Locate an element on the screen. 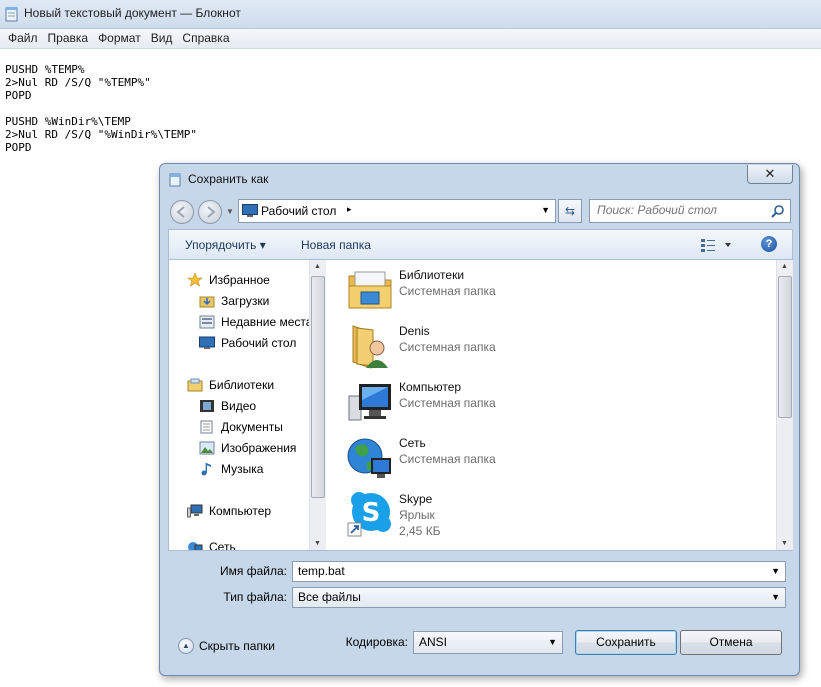 The height and width of the screenshot is (687, 821). libraries-folder-icon is located at coordinates (370, 290).